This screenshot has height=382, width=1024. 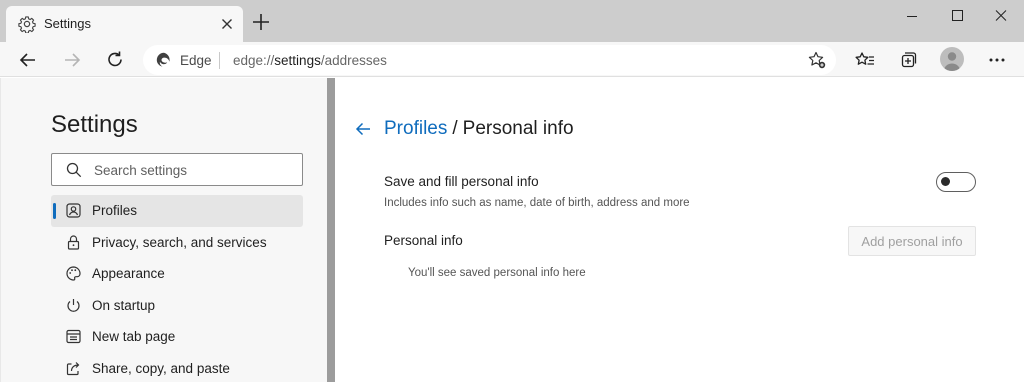 What do you see at coordinates (261, 22) in the screenshot?
I see `new-tab-icon` at bounding box center [261, 22].